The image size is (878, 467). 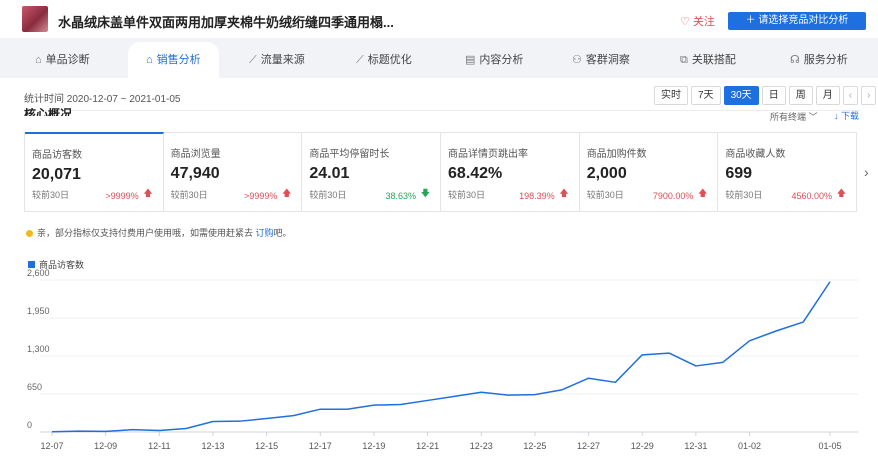 What do you see at coordinates (159, 446) in the screenshot?
I see `x-tick-label: 12-11` at bounding box center [159, 446].